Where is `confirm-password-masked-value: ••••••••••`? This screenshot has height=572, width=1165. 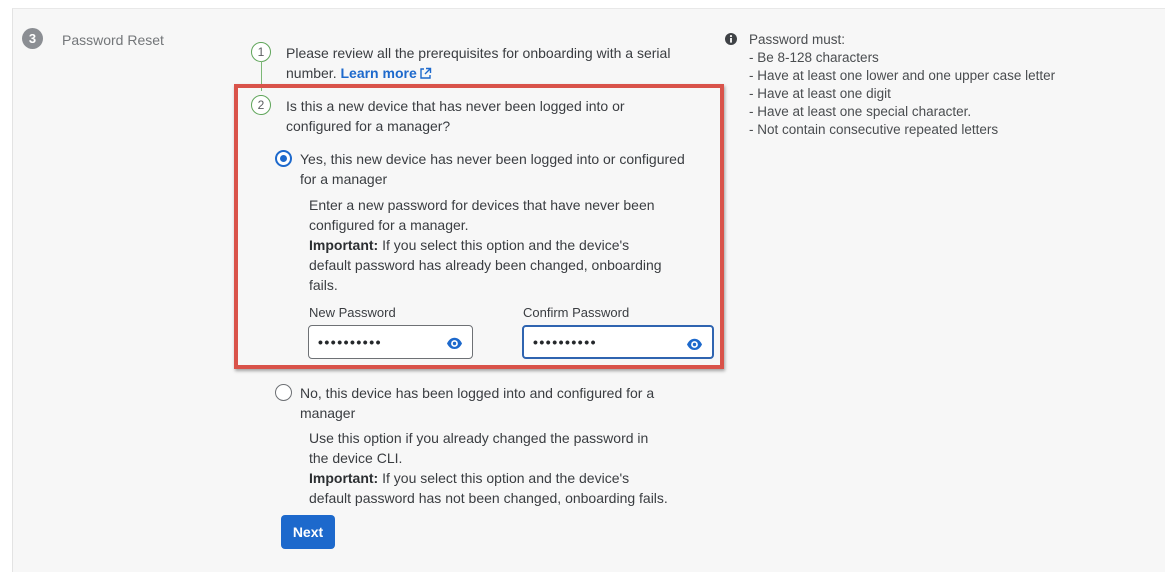 confirm-password-masked-value: •••••••••• is located at coordinates (565, 342).